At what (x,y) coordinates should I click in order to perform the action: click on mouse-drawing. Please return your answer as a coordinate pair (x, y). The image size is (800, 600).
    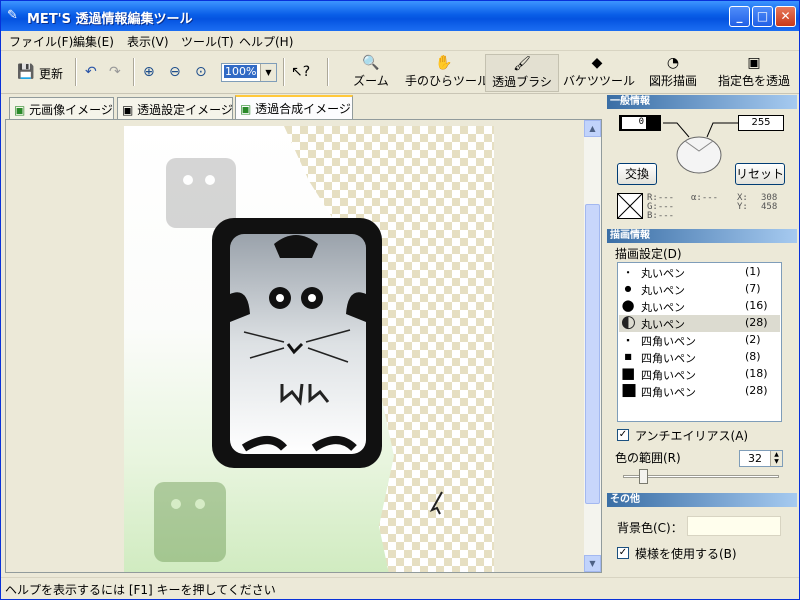
    Looking at the image, I should click on (297, 343).